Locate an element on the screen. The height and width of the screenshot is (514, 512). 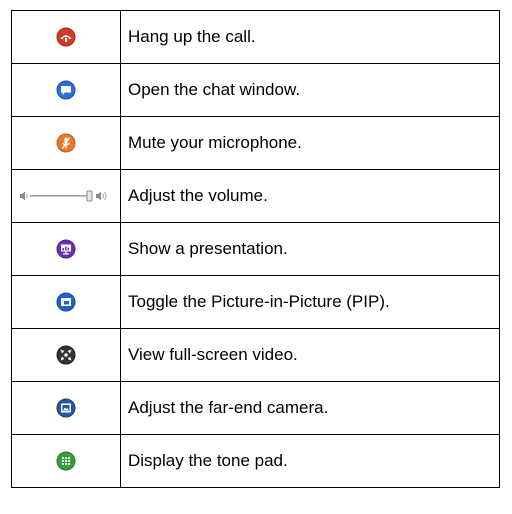
table-row: Display the tone pad. is located at coordinates (255, 461).